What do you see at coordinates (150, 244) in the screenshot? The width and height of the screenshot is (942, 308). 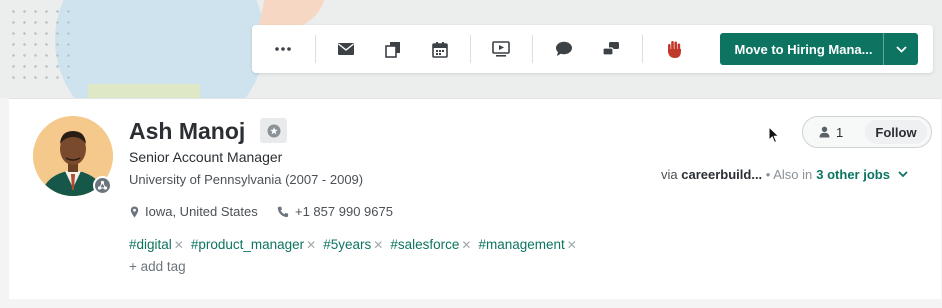 I see `tag-label: #digital` at bounding box center [150, 244].